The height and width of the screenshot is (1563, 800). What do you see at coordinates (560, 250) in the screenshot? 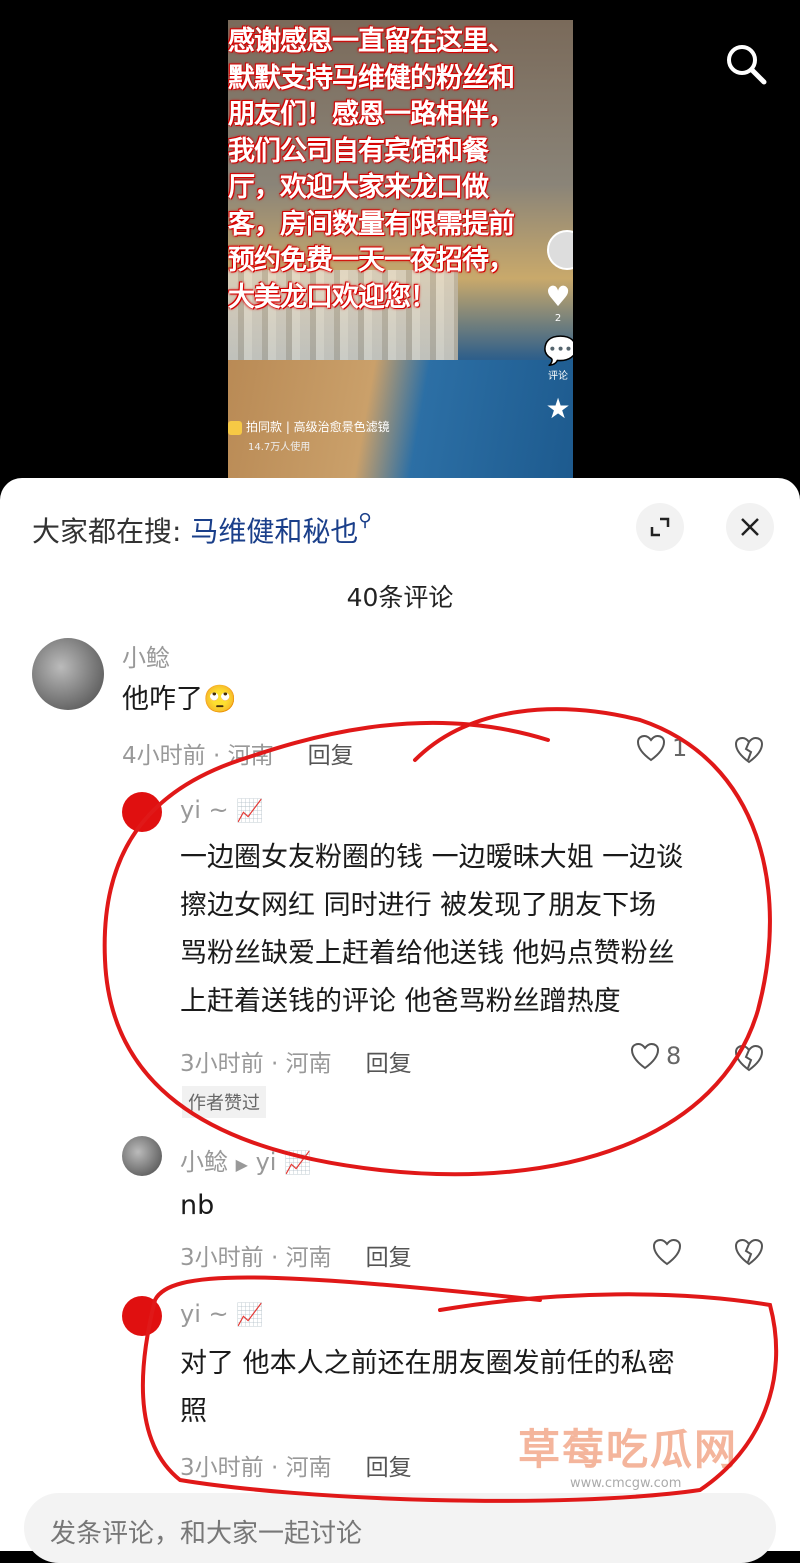
I see `author-avatar` at bounding box center [560, 250].